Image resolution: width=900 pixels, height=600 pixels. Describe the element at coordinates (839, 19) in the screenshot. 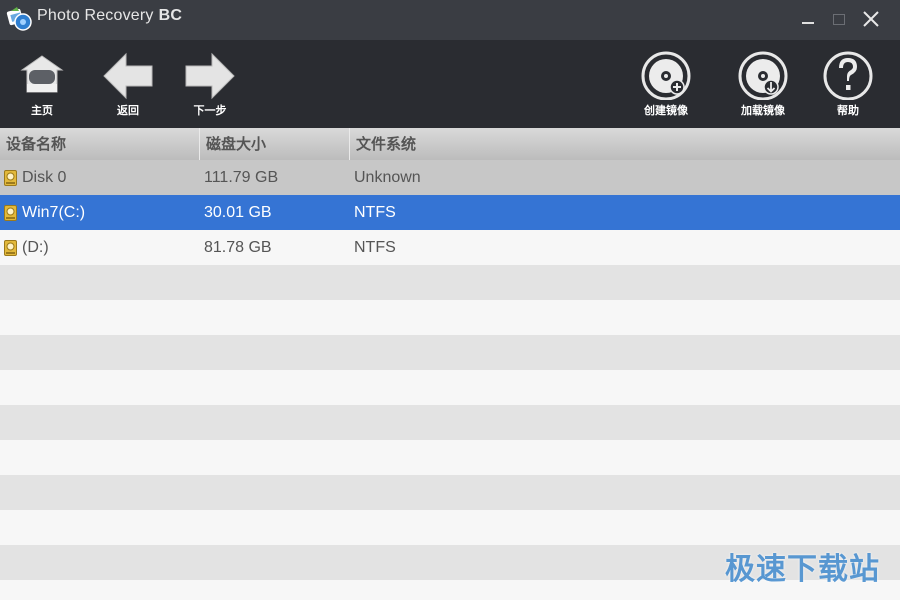

I see `maximize-icon` at that location.